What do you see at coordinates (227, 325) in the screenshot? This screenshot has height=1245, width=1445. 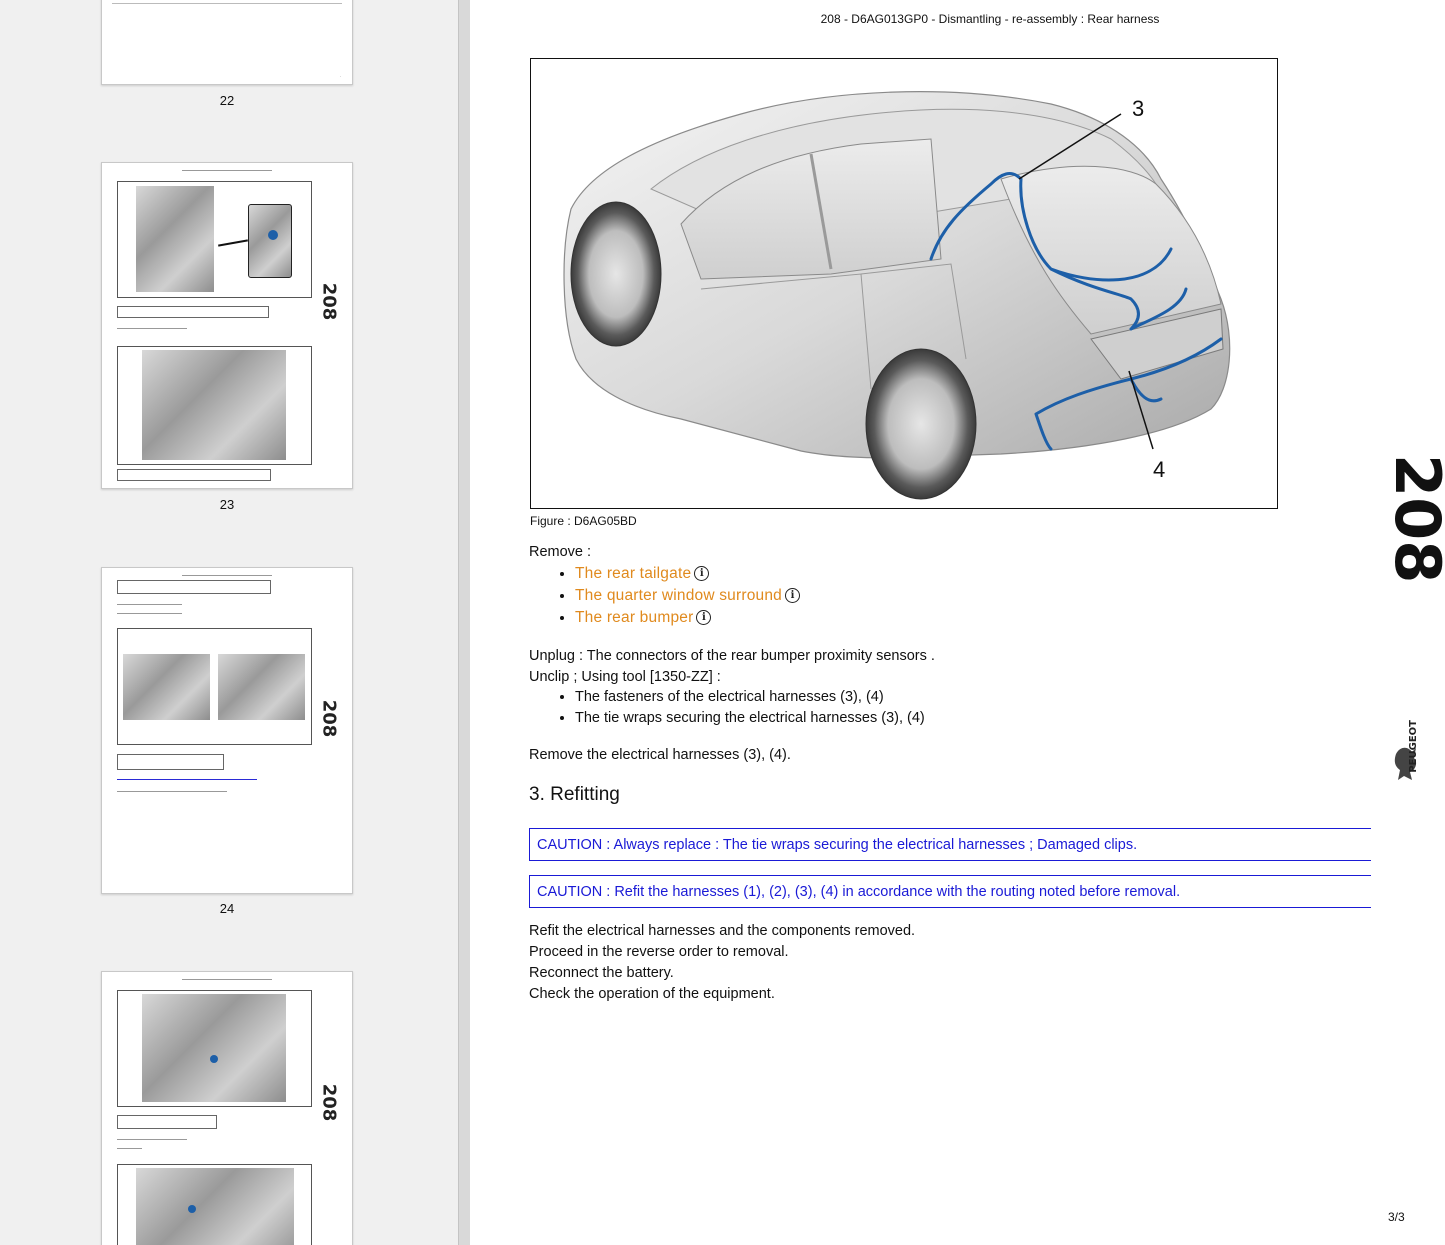 I see `thumbnail-page-23: 208` at bounding box center [227, 325].